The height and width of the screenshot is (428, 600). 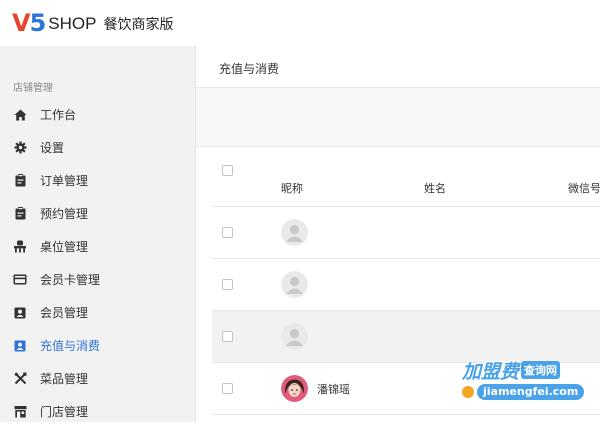 What do you see at coordinates (97, 411) in the screenshot?
I see `sidebar-item-stores: 门店管理` at bounding box center [97, 411].